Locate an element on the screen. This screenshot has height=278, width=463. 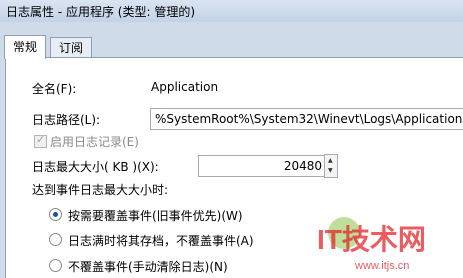
watermark-url: www.itjs.cn is located at coordinates (381, 266).